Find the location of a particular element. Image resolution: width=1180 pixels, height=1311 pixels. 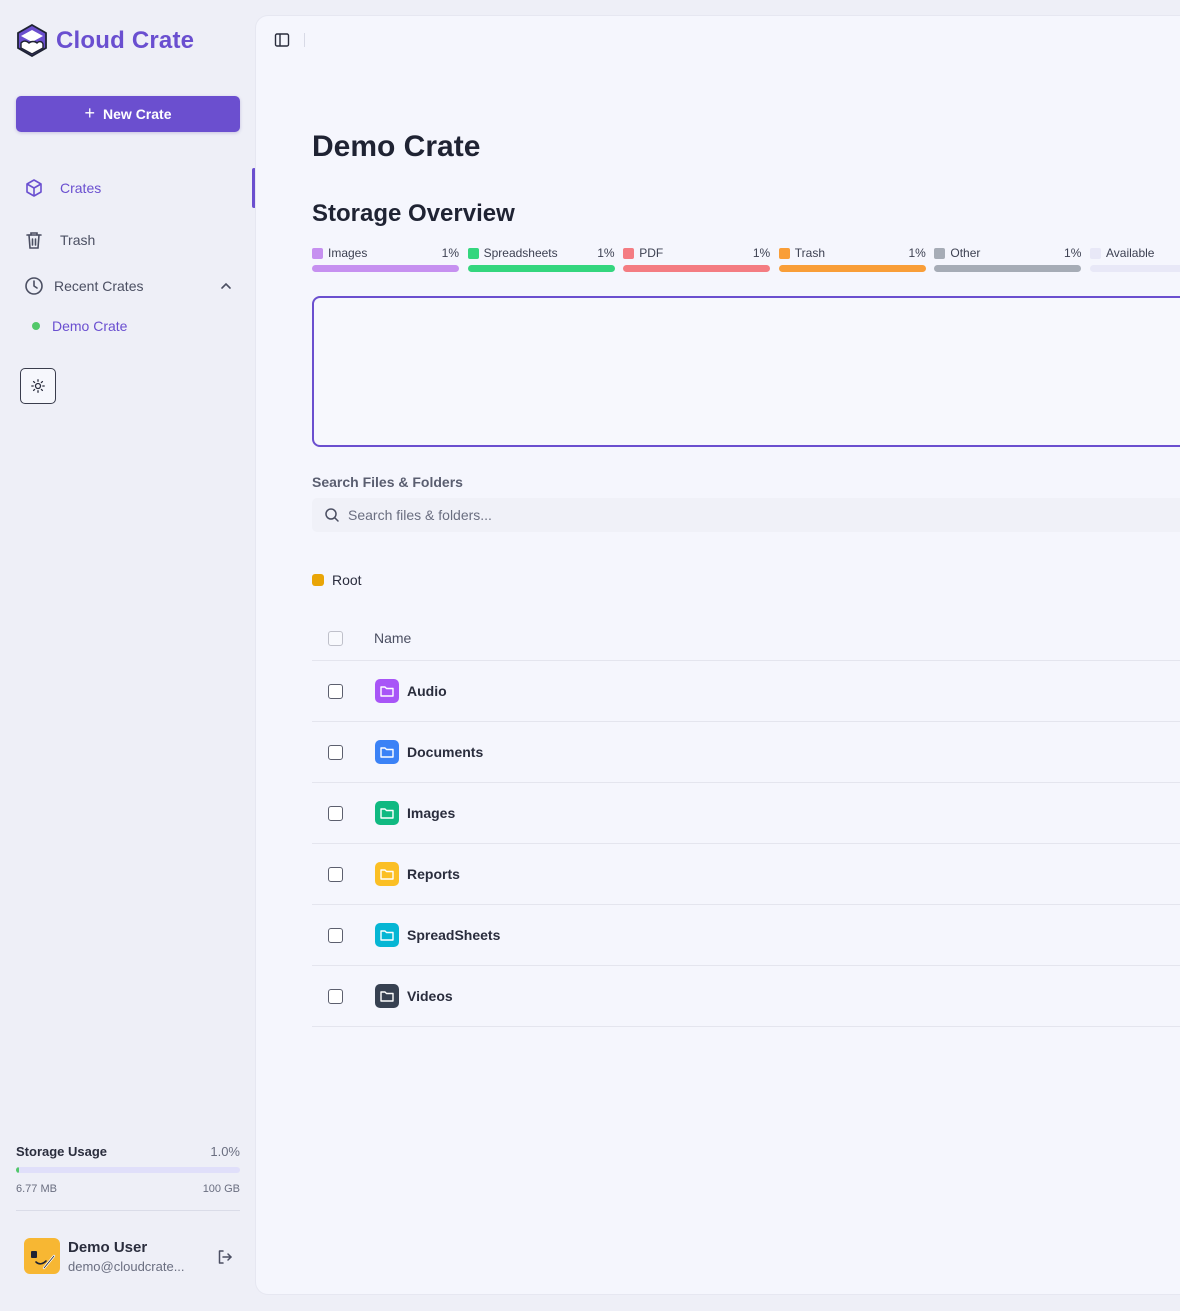

breadcrumb: Root is located at coordinates (337, 580).